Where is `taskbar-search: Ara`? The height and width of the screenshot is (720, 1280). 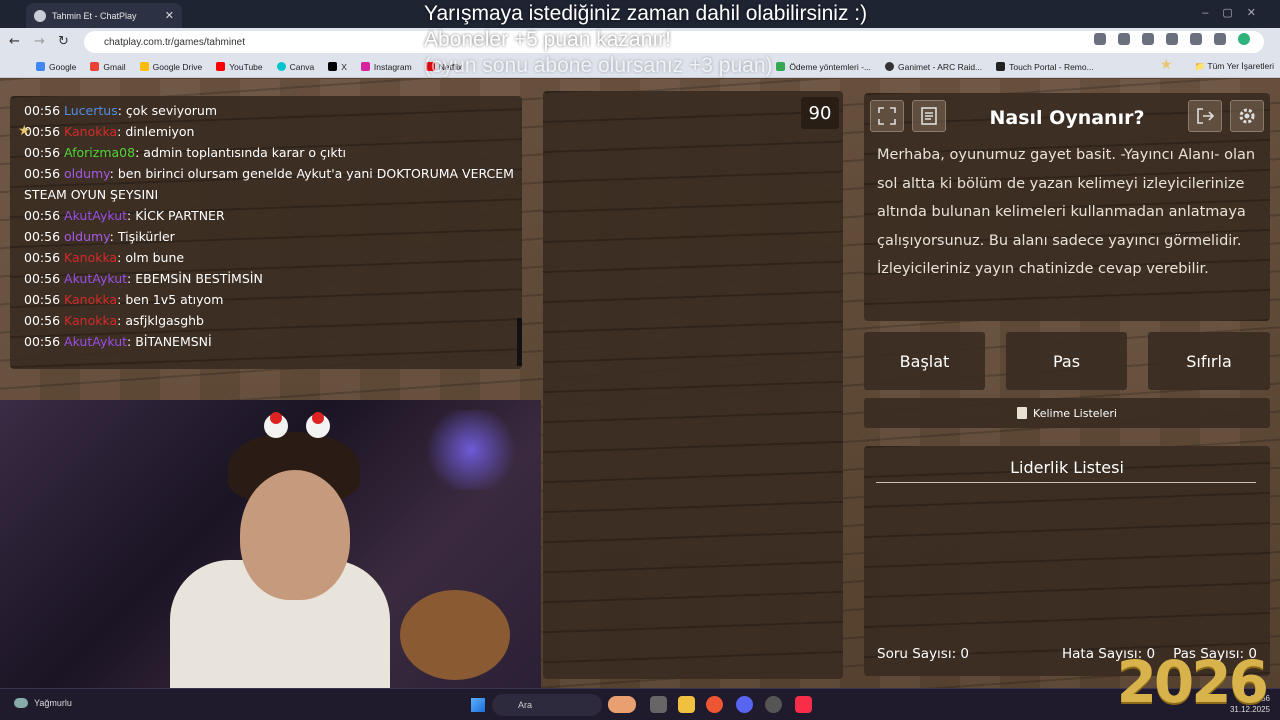
taskbar-search: Ara is located at coordinates (547, 705).